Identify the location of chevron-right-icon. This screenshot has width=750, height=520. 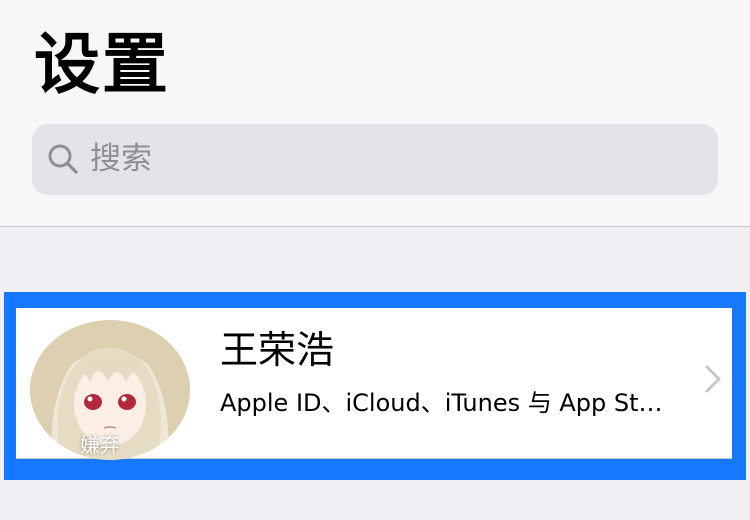
(713, 379).